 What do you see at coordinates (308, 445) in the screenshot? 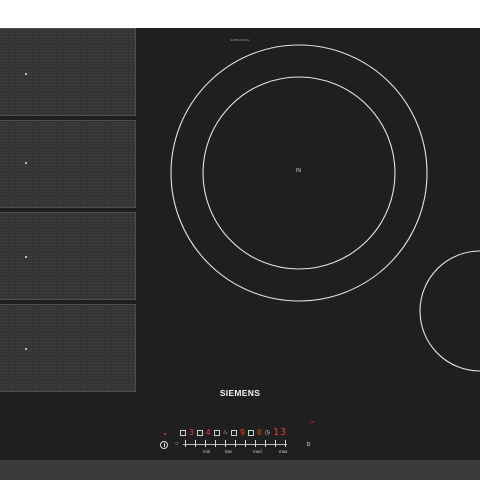
I see `slider-plus-icon: b` at bounding box center [308, 445].